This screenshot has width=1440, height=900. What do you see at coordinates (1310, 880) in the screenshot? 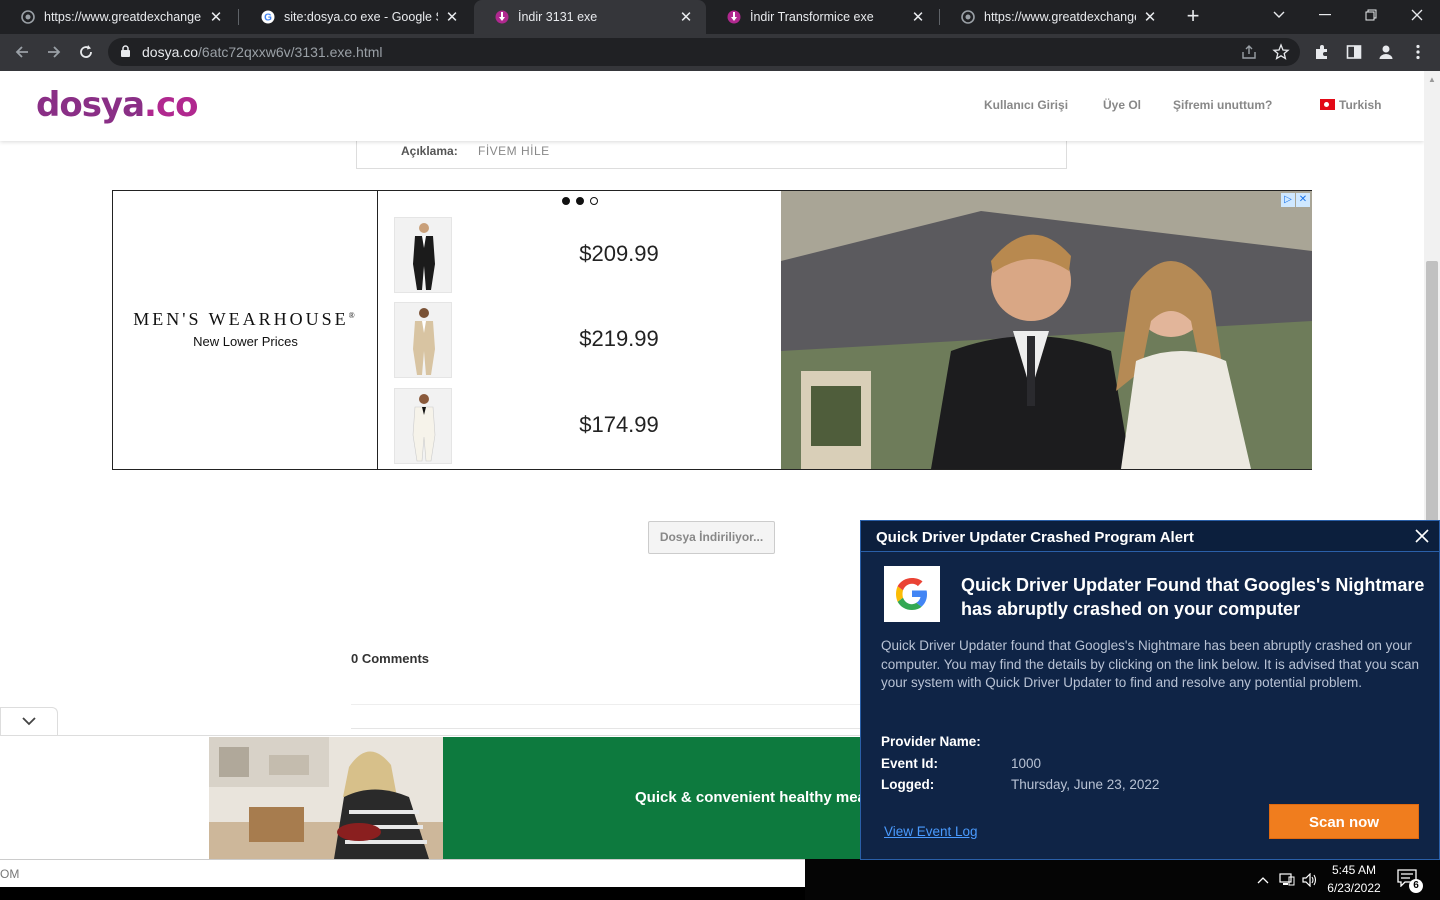
I see `volume-icon` at bounding box center [1310, 880].